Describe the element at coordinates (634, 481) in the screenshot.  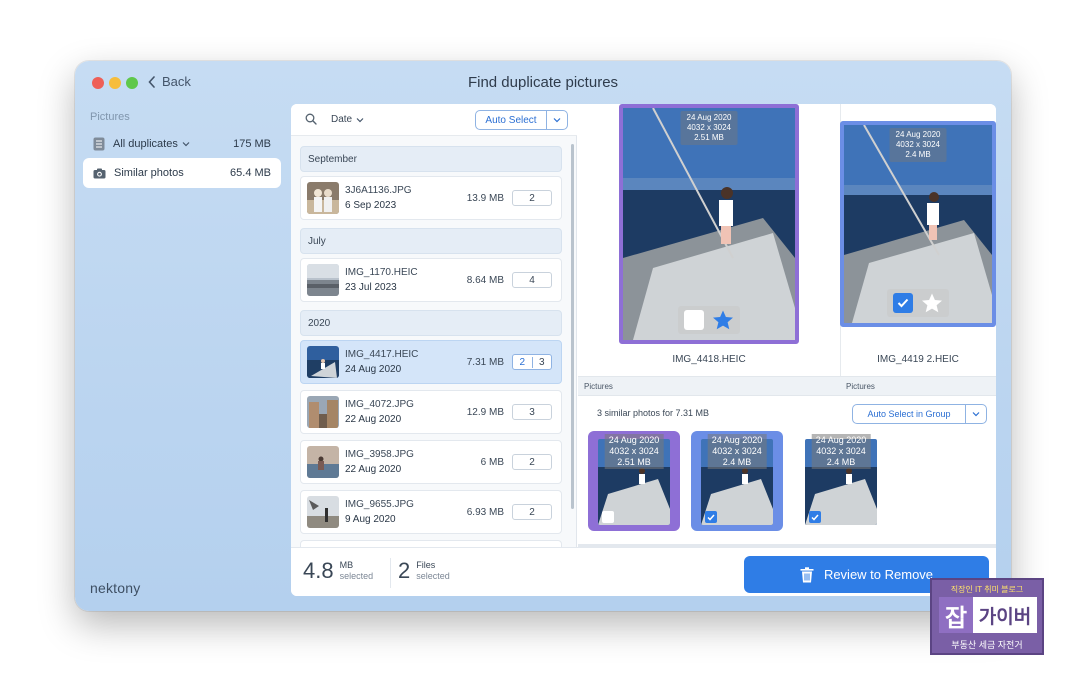
I see `similar-thumb-1: 24 Aug 2020 4032 x 3024 2.51 MB` at that location.